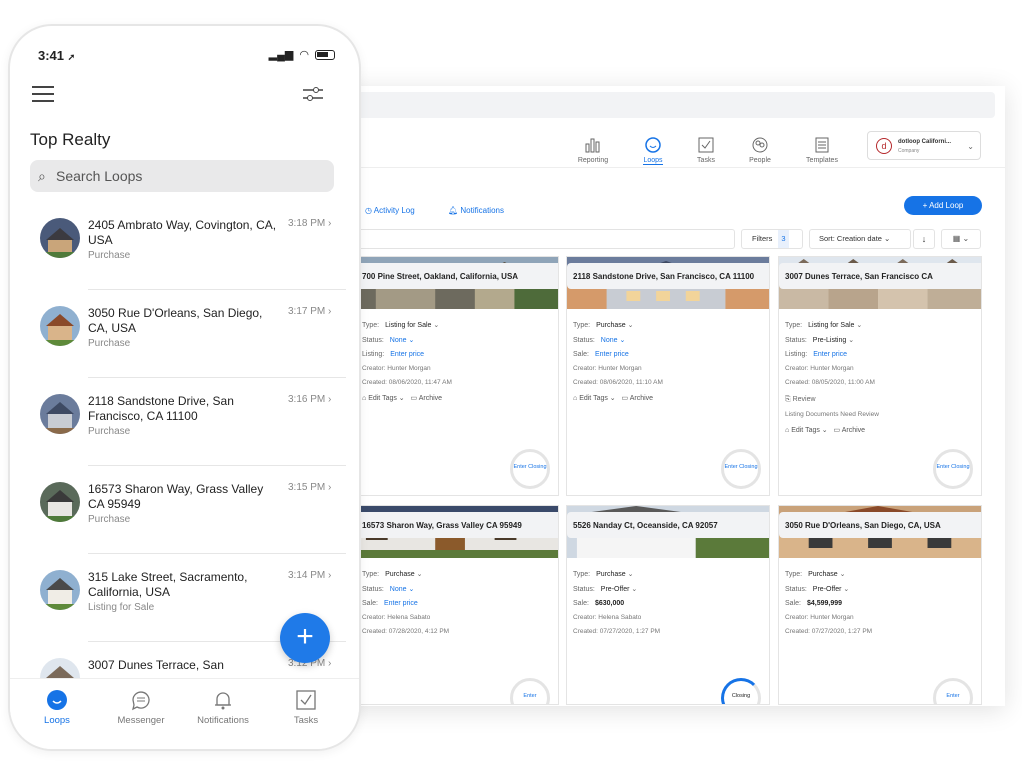 This screenshot has width=1022, height=772. I want to click on status-time: 3:41 ➚, so click(57, 55).